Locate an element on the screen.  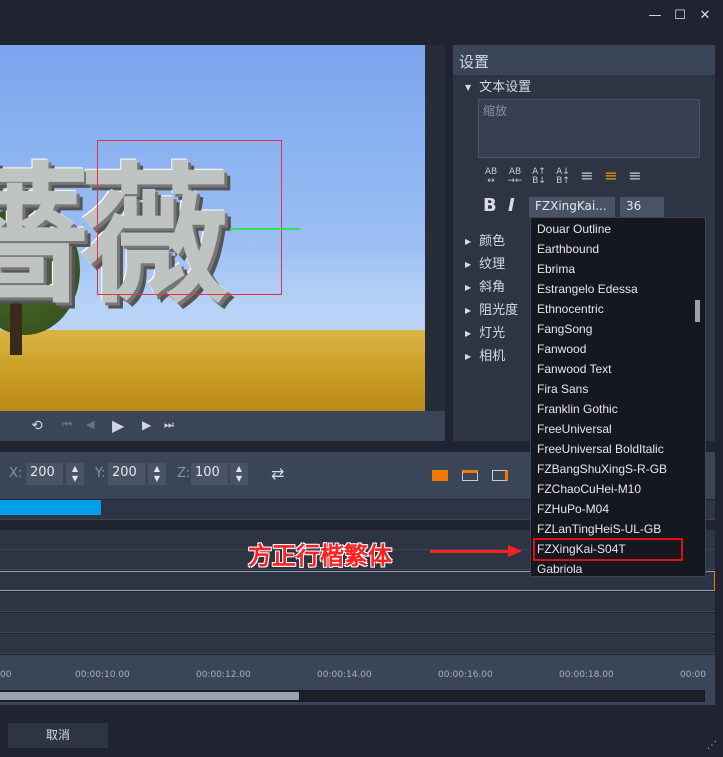
y-label: Y: is located at coordinates (100, 473).